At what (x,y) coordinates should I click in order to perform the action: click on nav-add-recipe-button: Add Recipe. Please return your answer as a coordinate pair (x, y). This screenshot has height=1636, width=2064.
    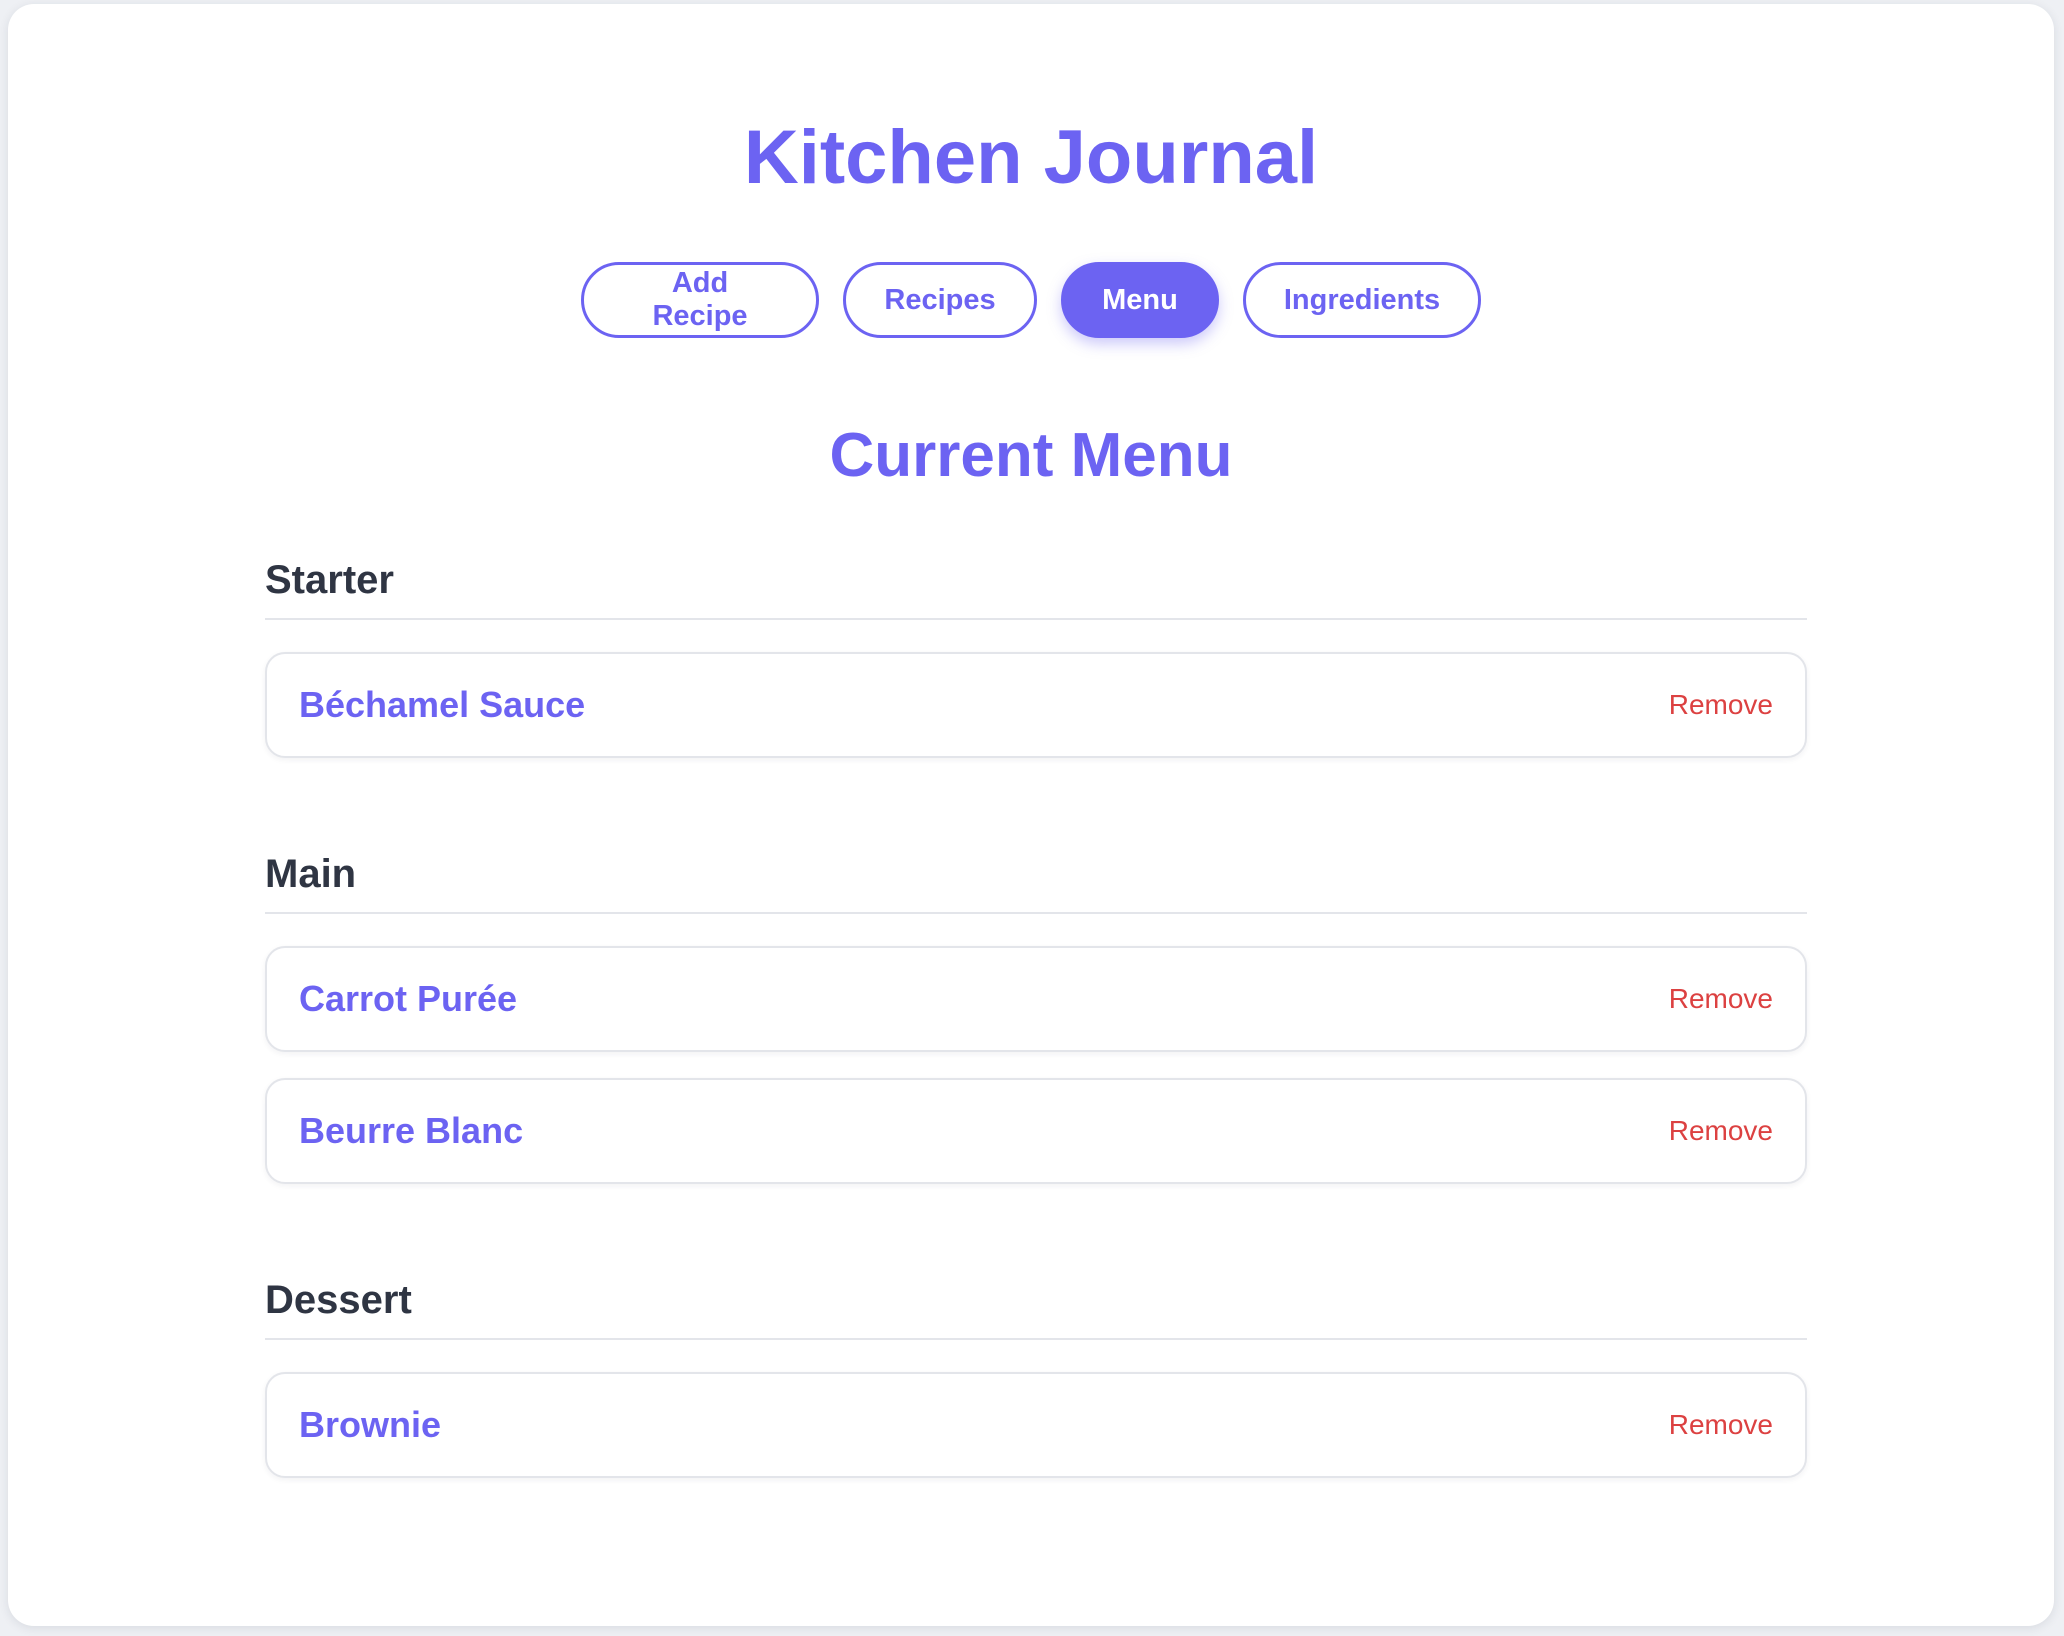
    Looking at the image, I should click on (700, 300).